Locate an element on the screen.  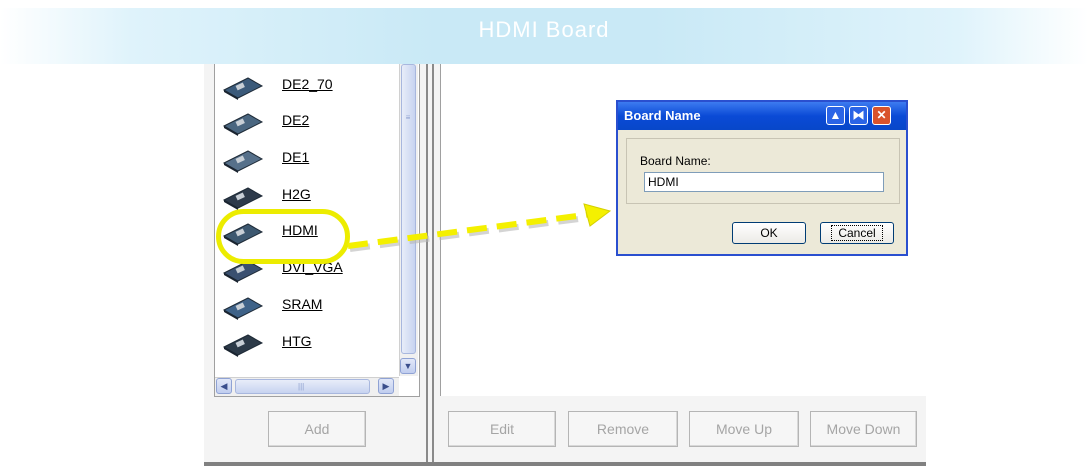
page-title: HDMI Board is located at coordinates (544, 29).